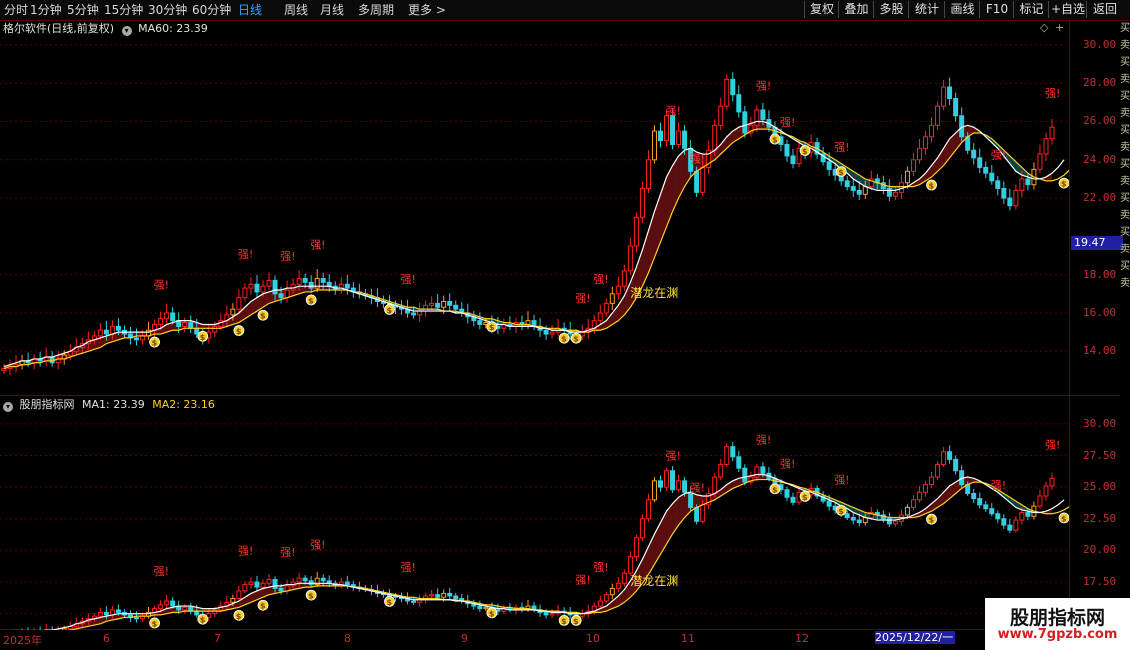 The width and height of the screenshot is (1130, 650). I want to click on timeframe-tab-7: 周线, so click(296, 10).